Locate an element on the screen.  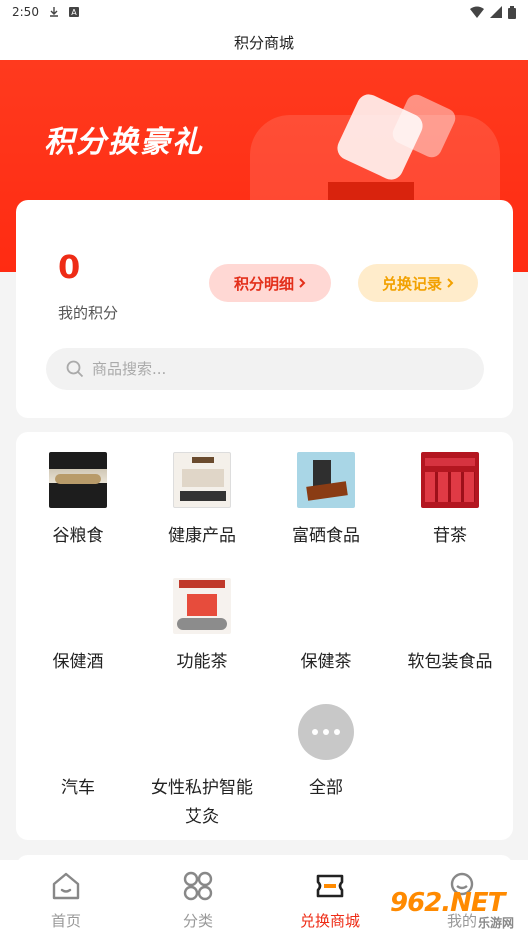
category-item-health-tea: 保健茶 is located at coordinates (326, 627).